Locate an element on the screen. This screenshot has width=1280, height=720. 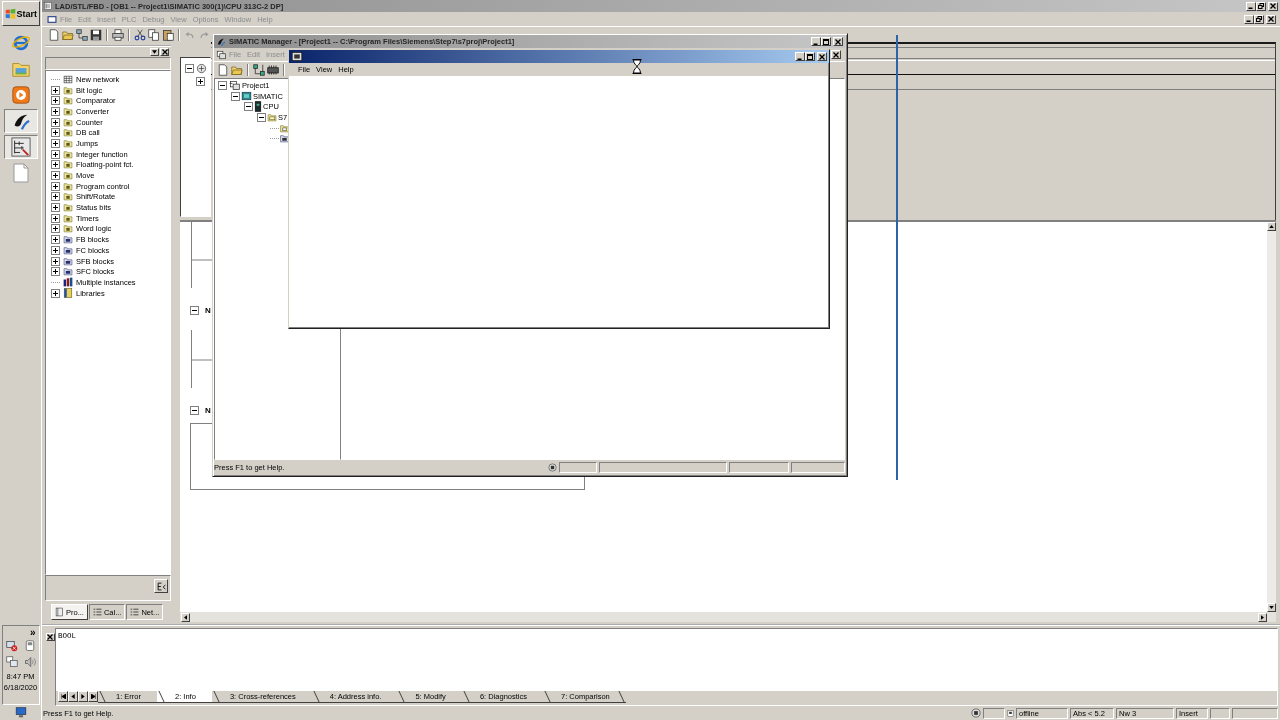
hardware-icon is located at coordinates (273, 70).